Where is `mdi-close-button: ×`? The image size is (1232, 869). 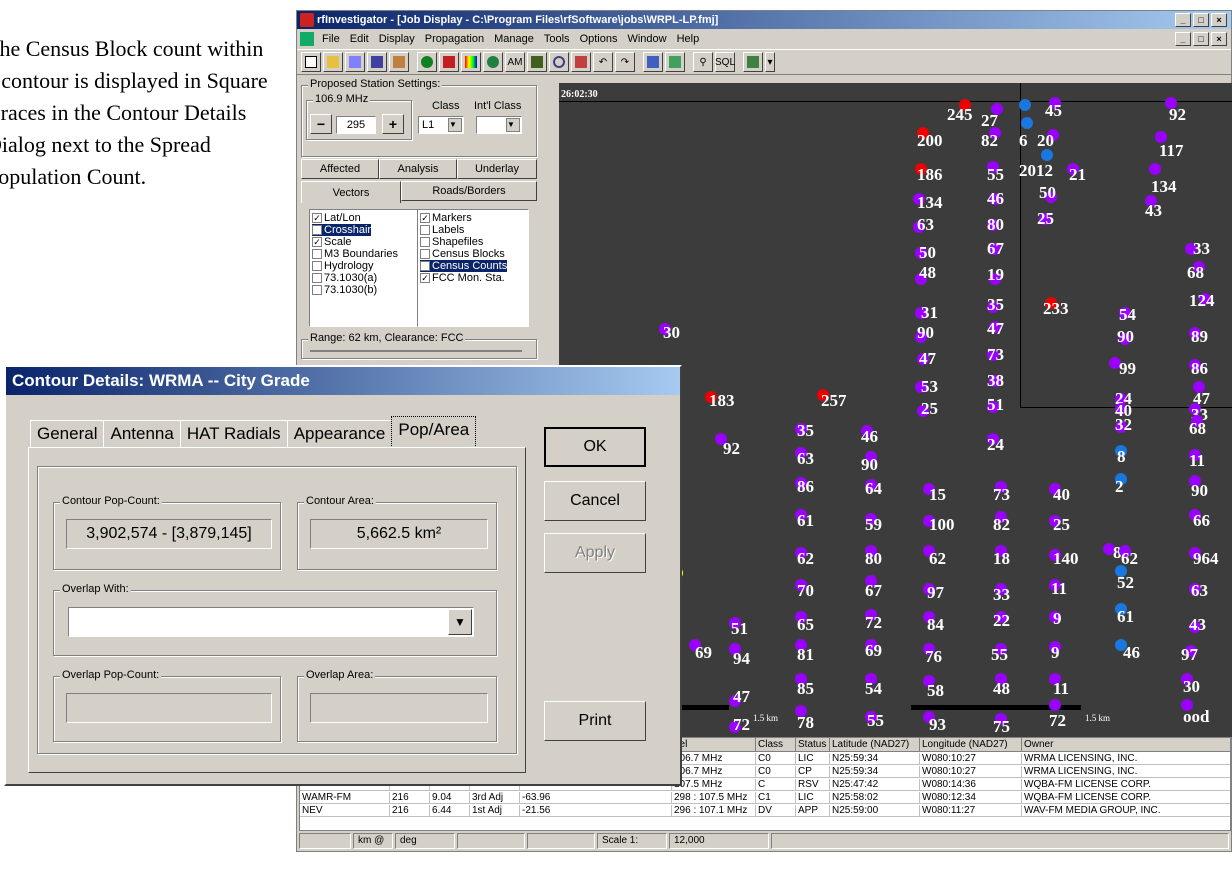 mdi-close-button: × is located at coordinates (1219, 39).